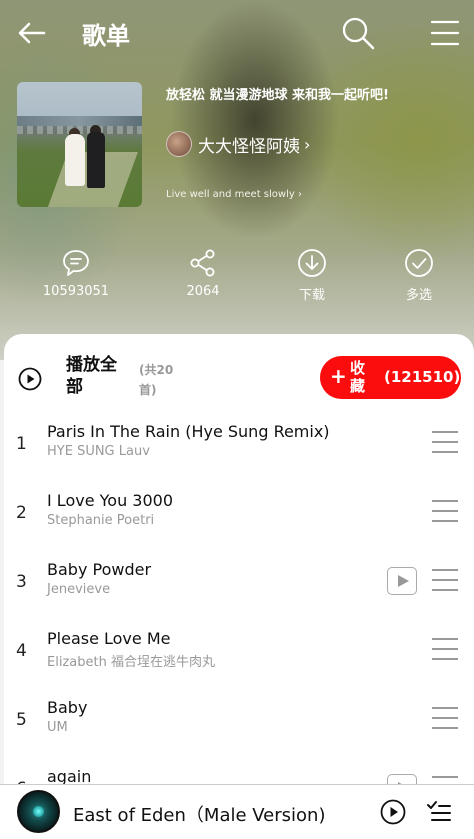  I want to click on song-artist: HYE SUNG Lauv, so click(98, 451).